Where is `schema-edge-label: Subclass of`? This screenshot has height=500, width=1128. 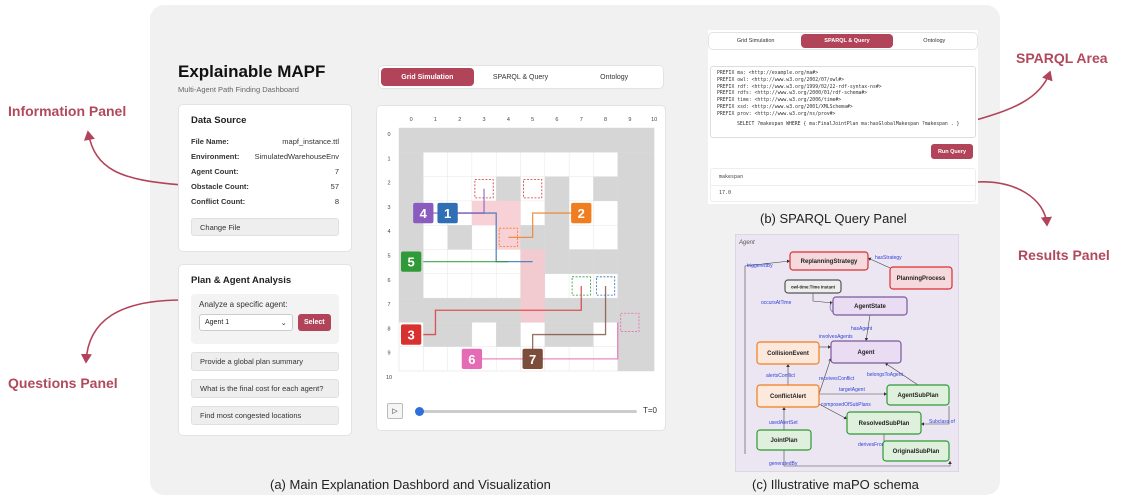 schema-edge-label: Subclass of is located at coordinates (942, 422).